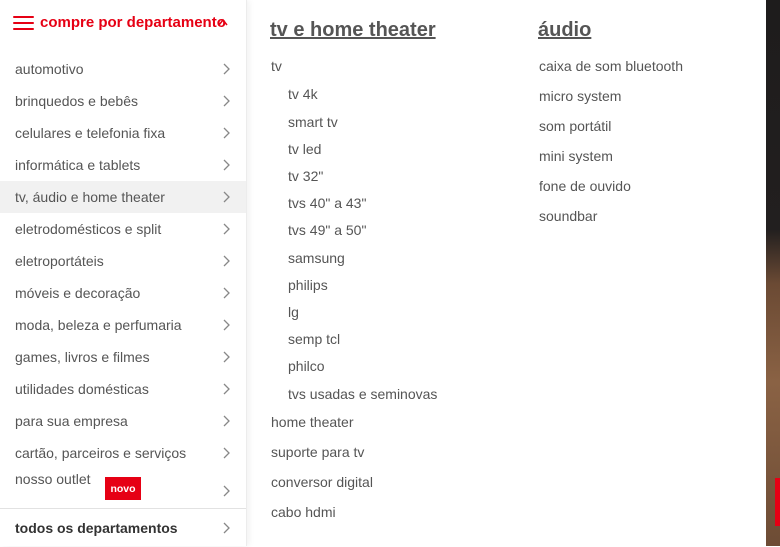 The image size is (780, 547). Describe the element at coordinates (314, 339) in the screenshot. I see `submenu-sublink: semp tcl` at that location.